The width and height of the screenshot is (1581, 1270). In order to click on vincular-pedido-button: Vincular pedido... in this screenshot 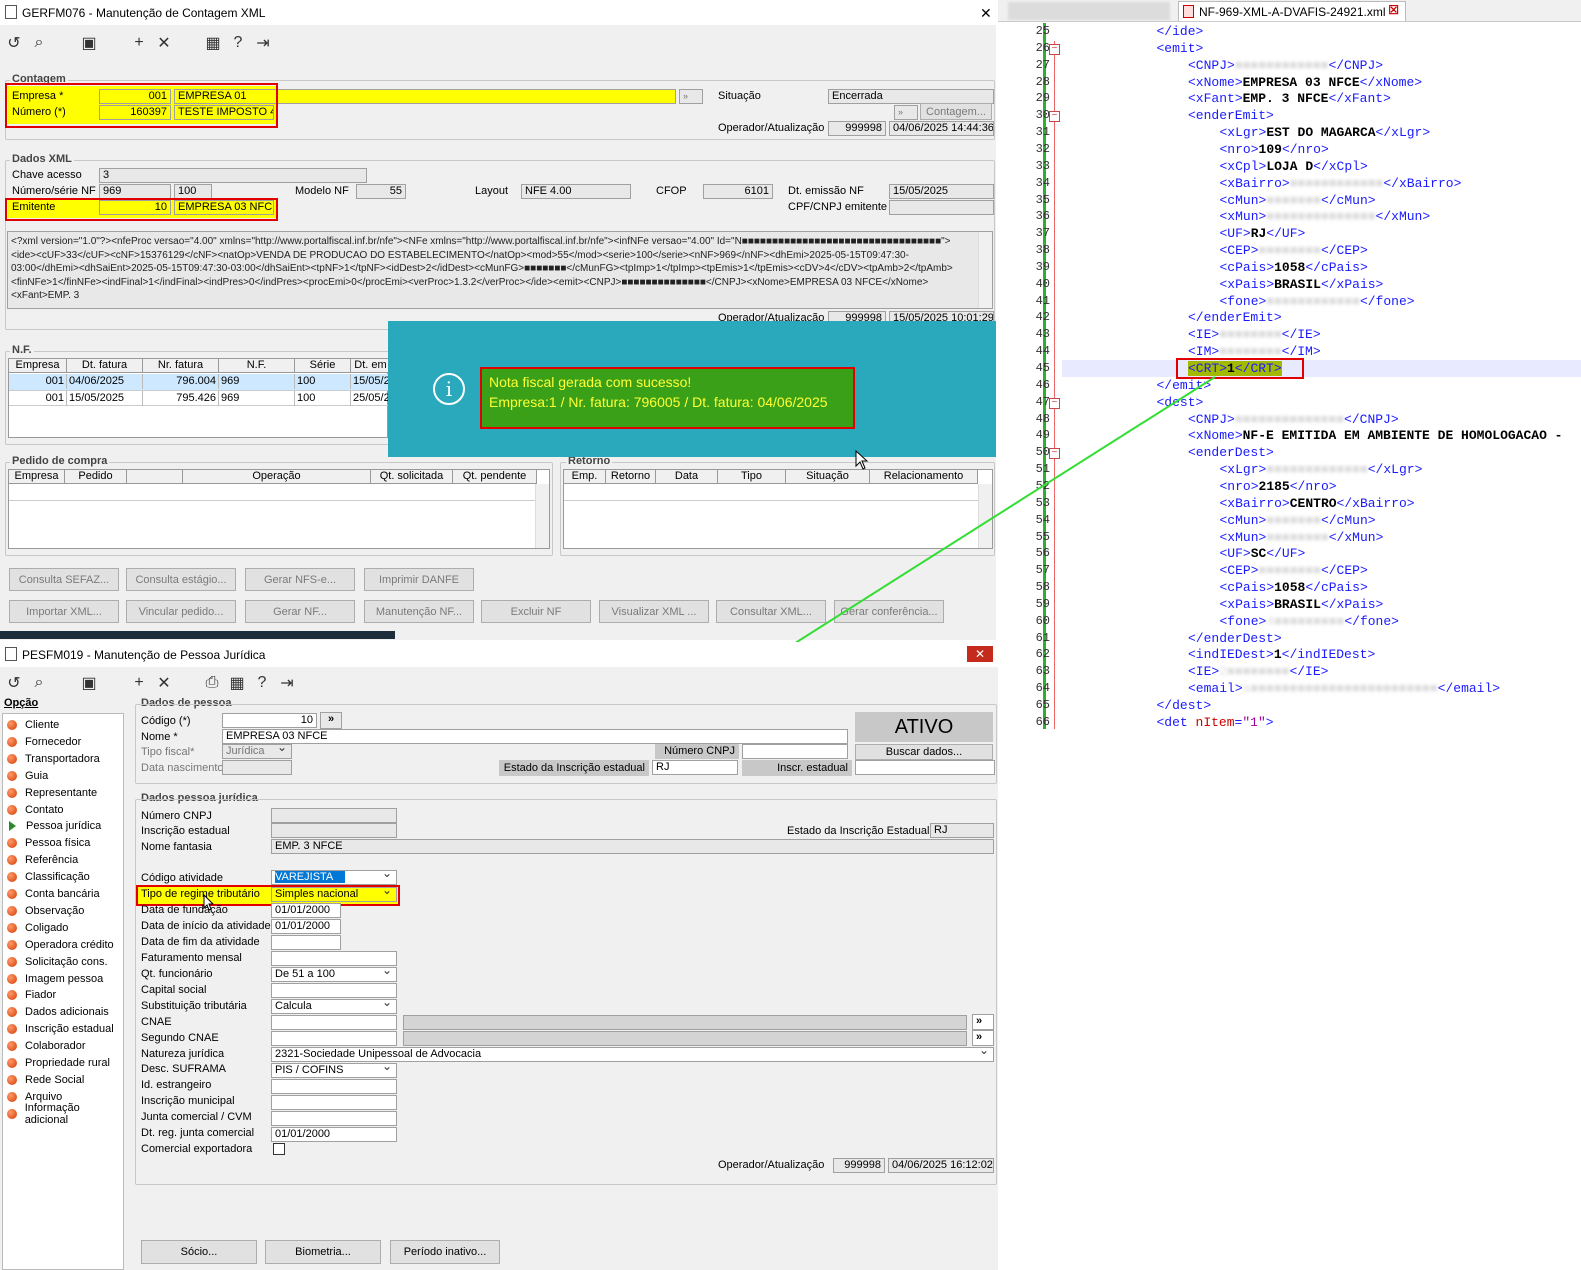, I will do `click(181, 611)`.